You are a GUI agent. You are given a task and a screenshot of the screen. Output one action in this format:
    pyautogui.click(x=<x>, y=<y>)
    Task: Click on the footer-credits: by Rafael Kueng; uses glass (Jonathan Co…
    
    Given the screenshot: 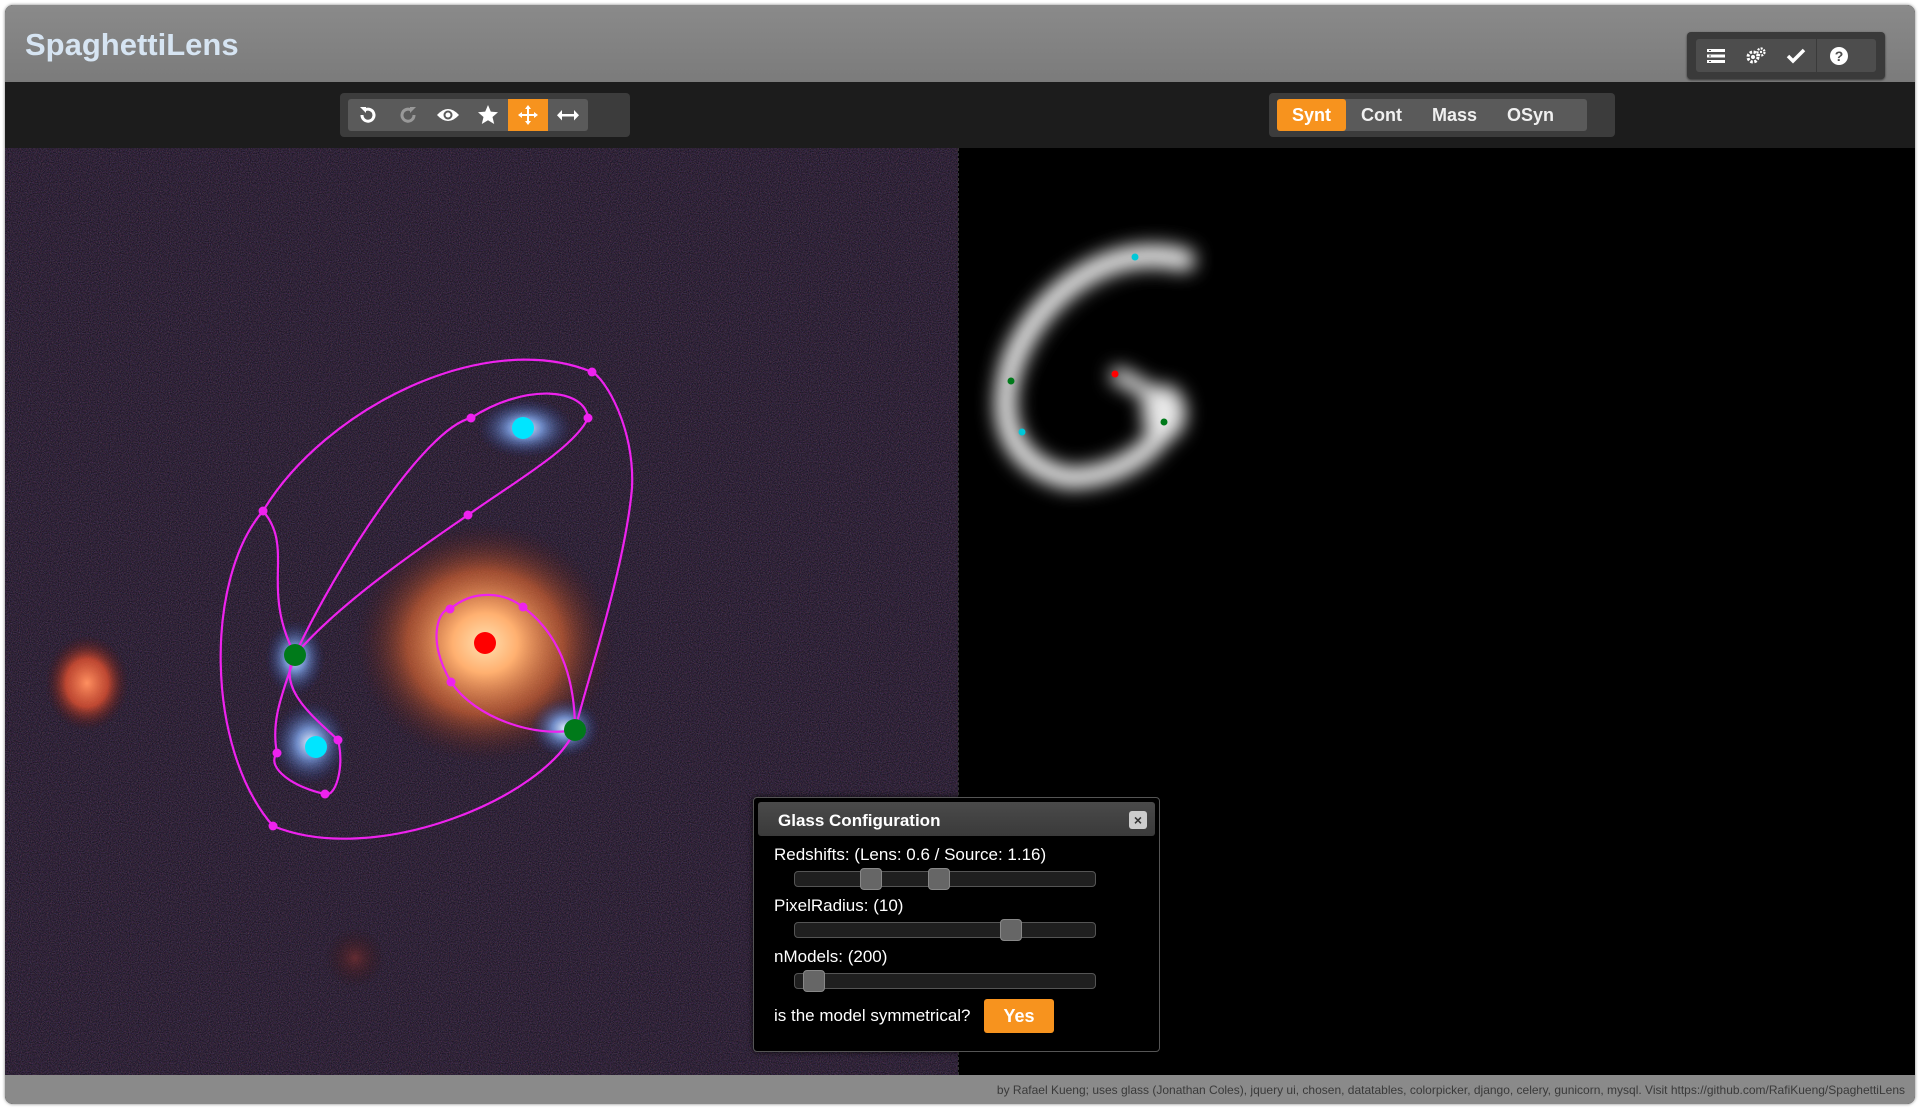 What is the action you would take?
    pyautogui.click(x=1450, y=1090)
    